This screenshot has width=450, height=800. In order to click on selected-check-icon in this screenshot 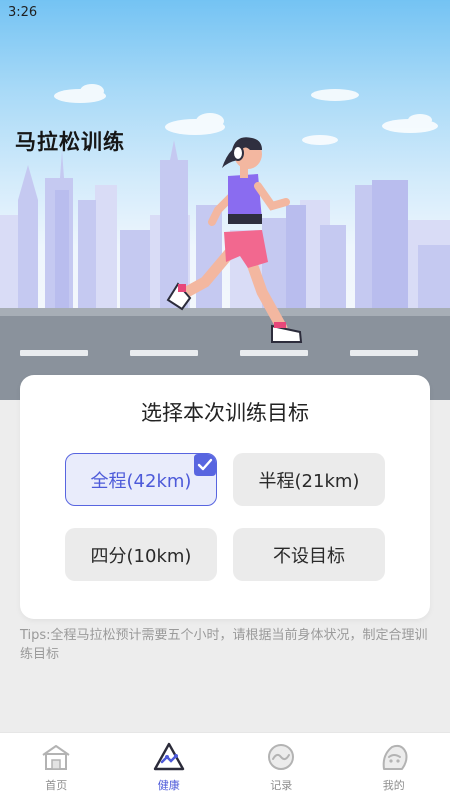, I will do `click(205, 465)`.